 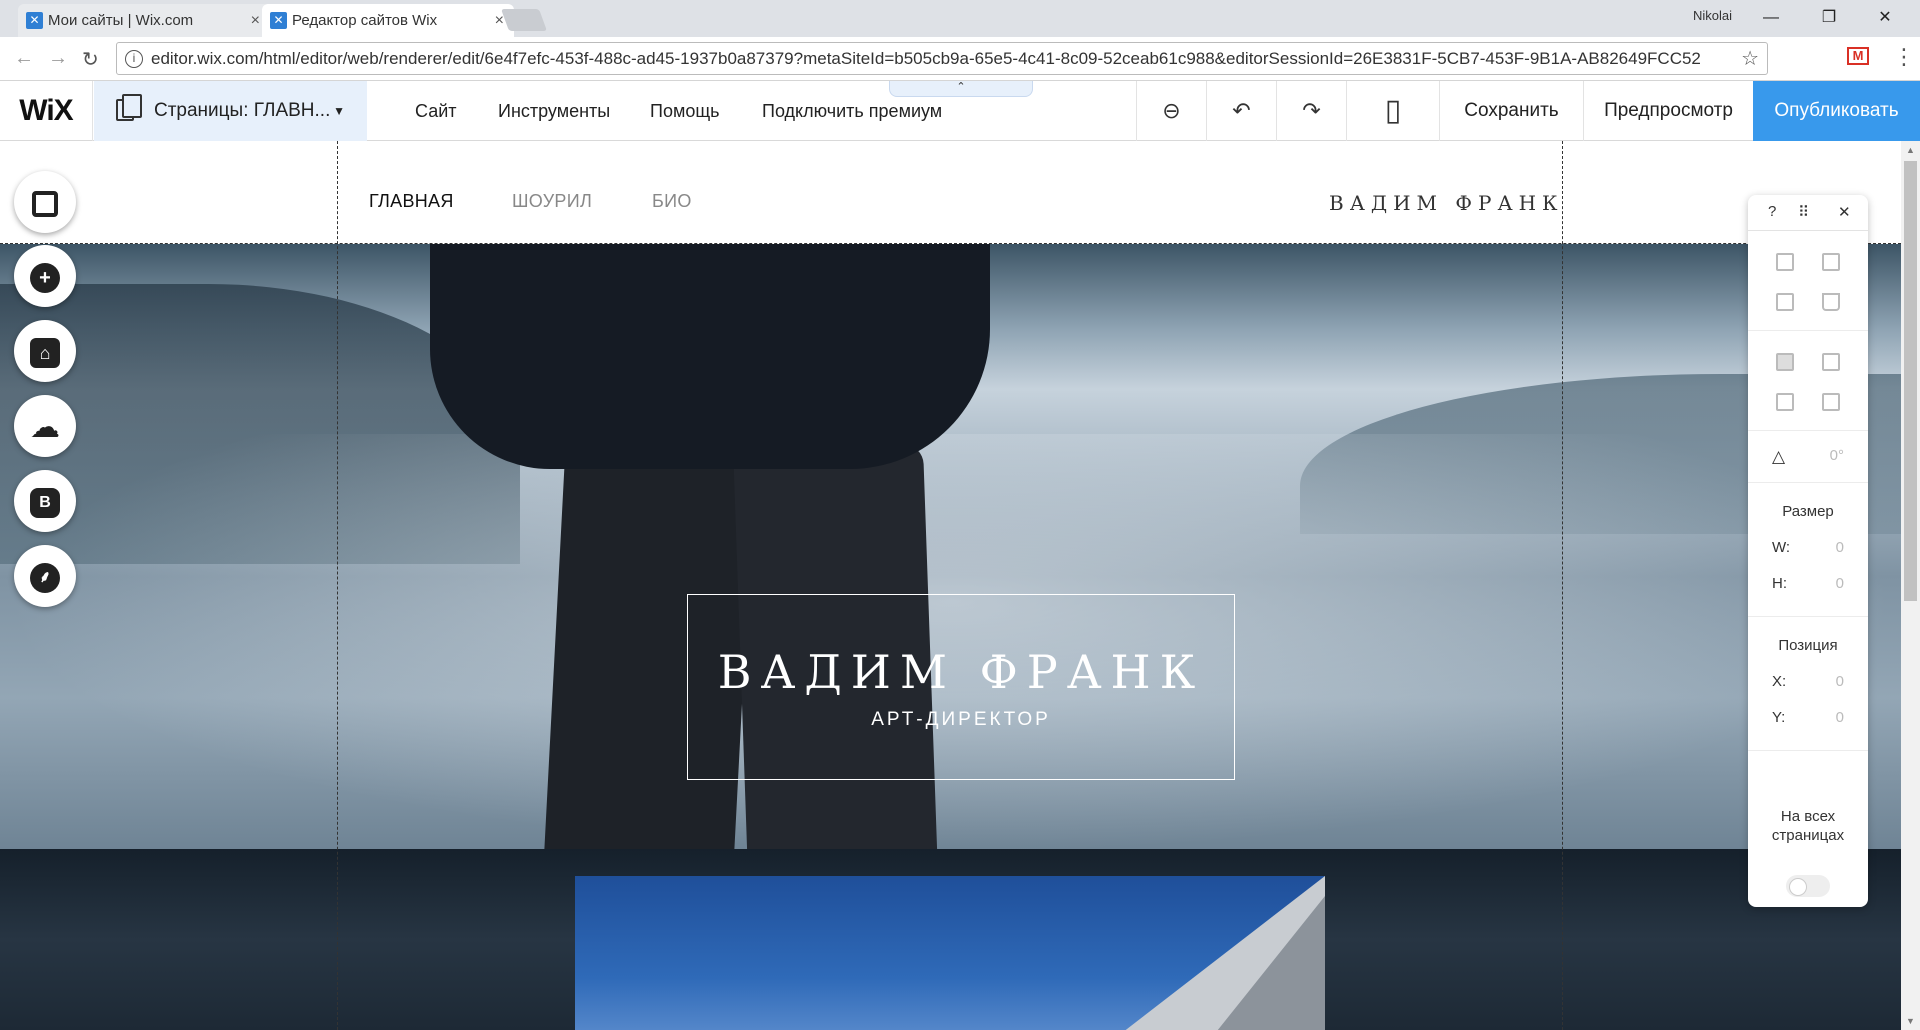 What do you see at coordinates (1840, 547) in the screenshot?
I see `width-input: 0` at bounding box center [1840, 547].